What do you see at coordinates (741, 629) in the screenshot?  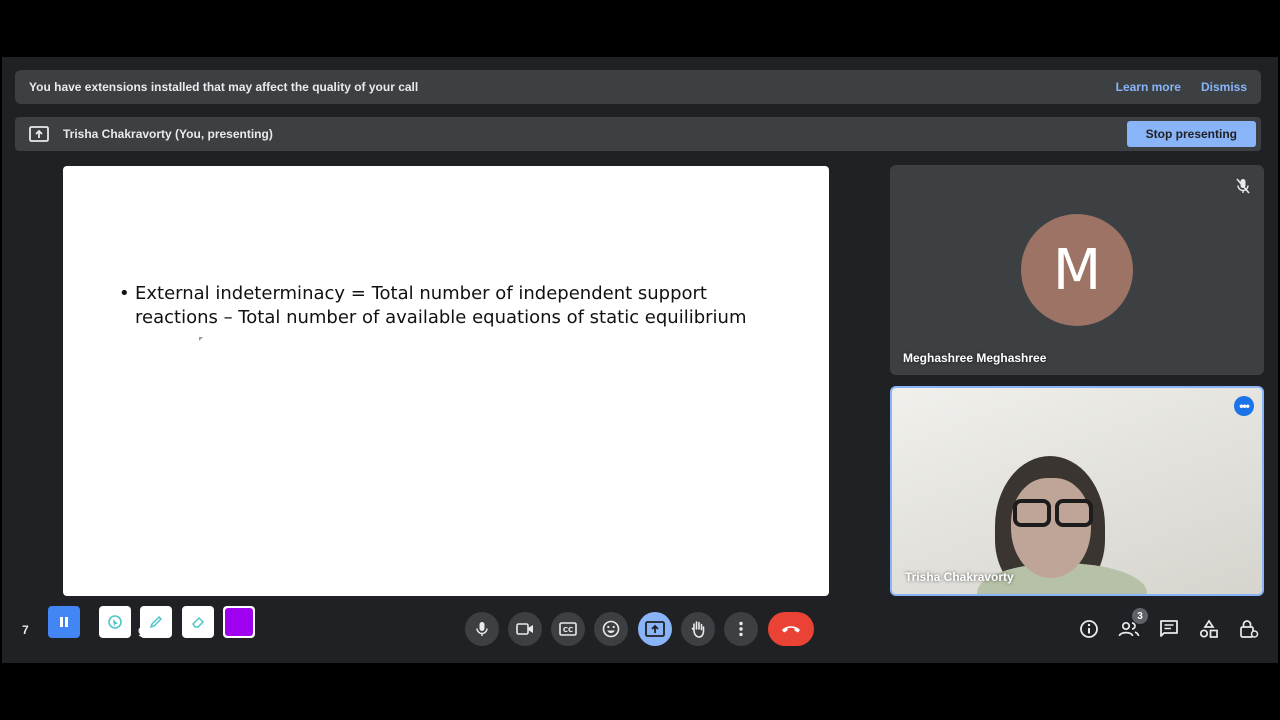 I see `more-options-button` at bounding box center [741, 629].